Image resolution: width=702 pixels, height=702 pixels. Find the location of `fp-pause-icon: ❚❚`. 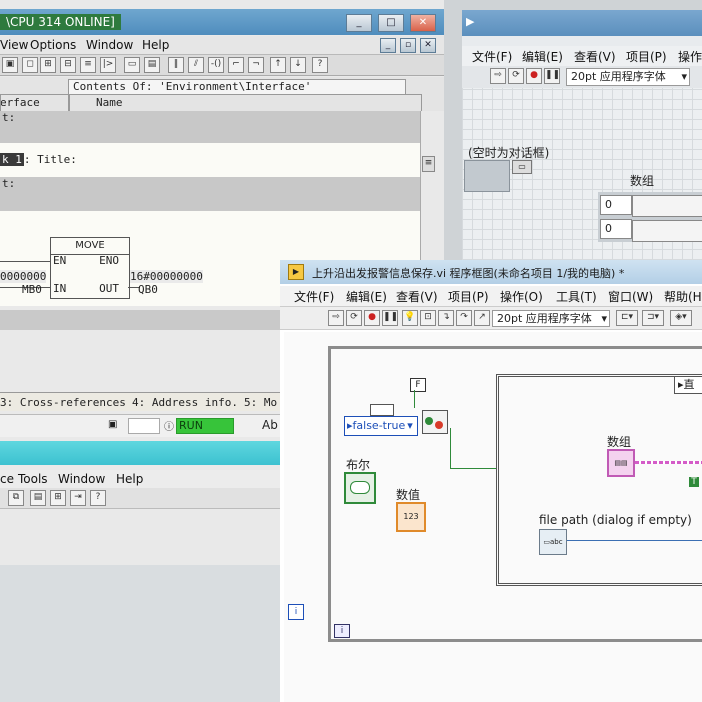

fp-pause-icon: ❚❚ is located at coordinates (552, 76).